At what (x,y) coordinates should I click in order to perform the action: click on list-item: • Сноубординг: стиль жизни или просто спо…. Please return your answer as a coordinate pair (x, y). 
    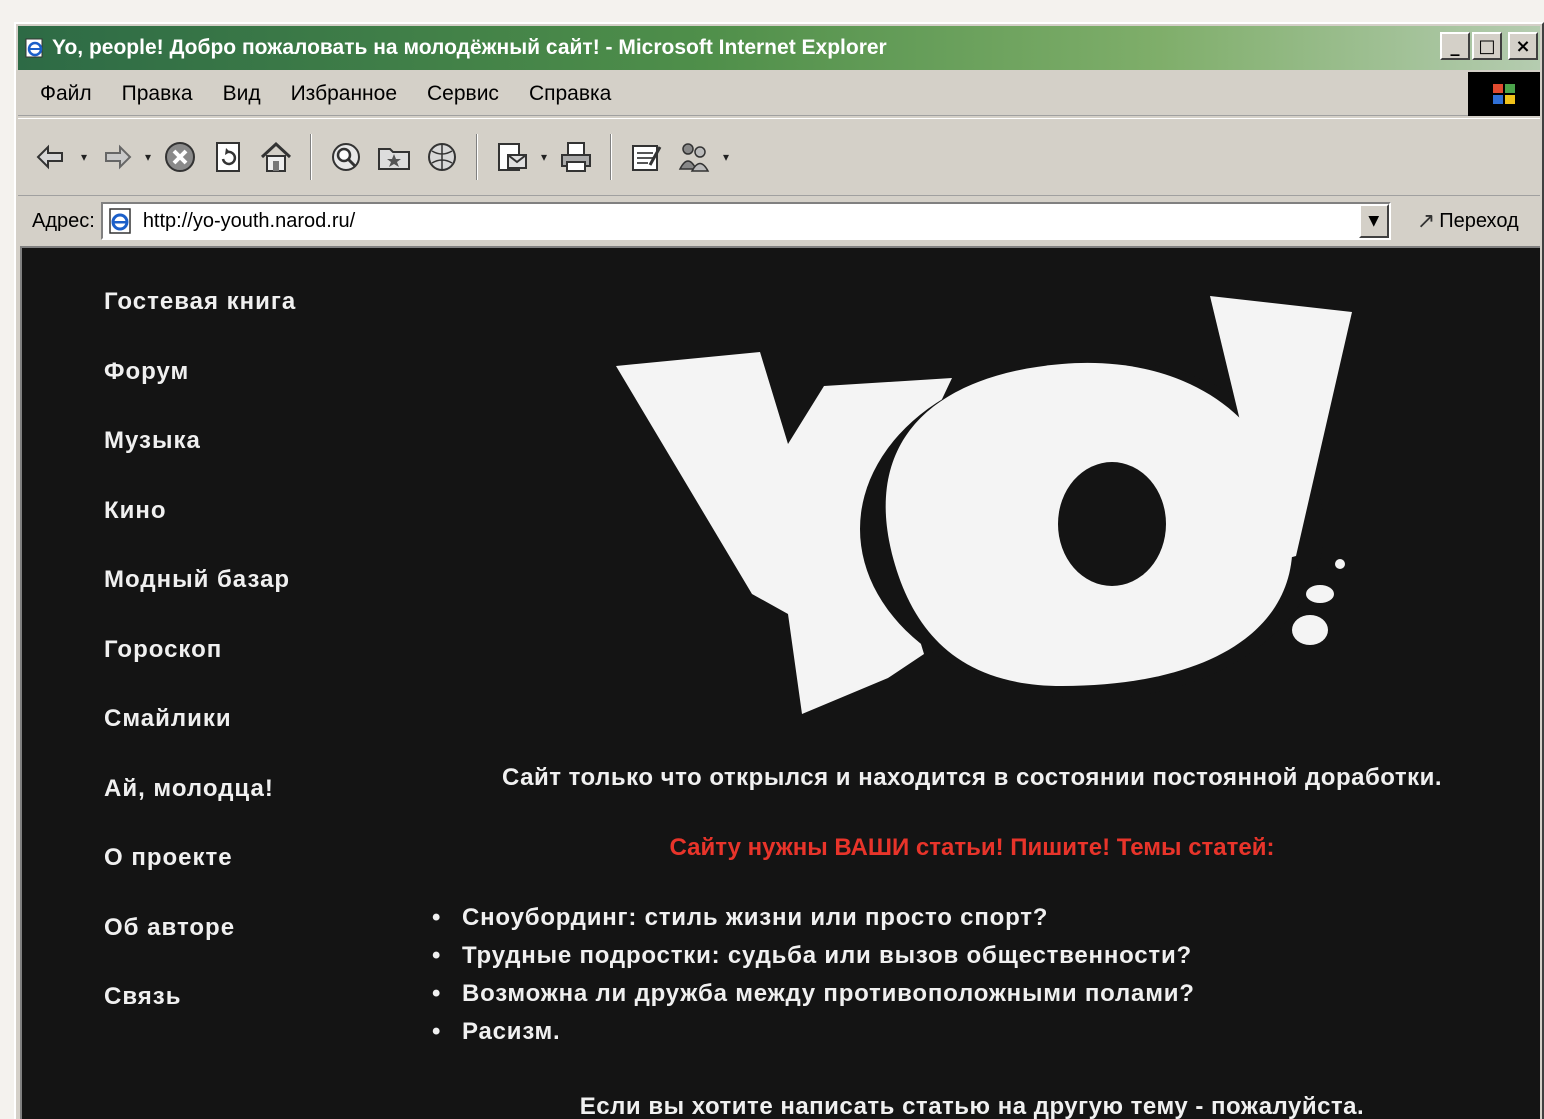
    Looking at the image, I should click on (813, 923).